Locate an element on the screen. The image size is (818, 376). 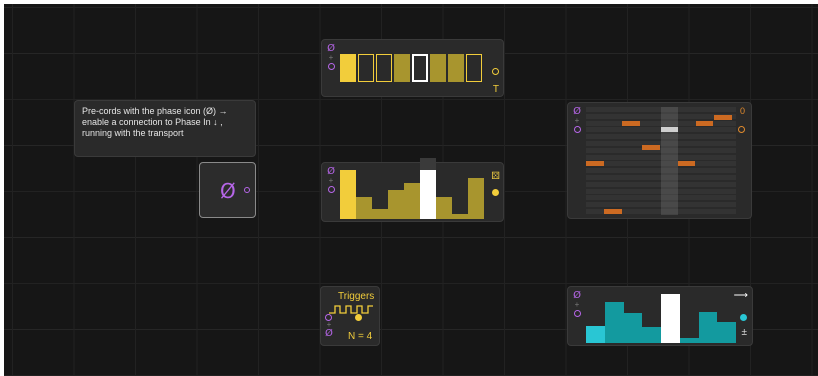
tooltip-line-1: Pre-cords with the phase icon (Ø) → is located at coordinates (155, 111).